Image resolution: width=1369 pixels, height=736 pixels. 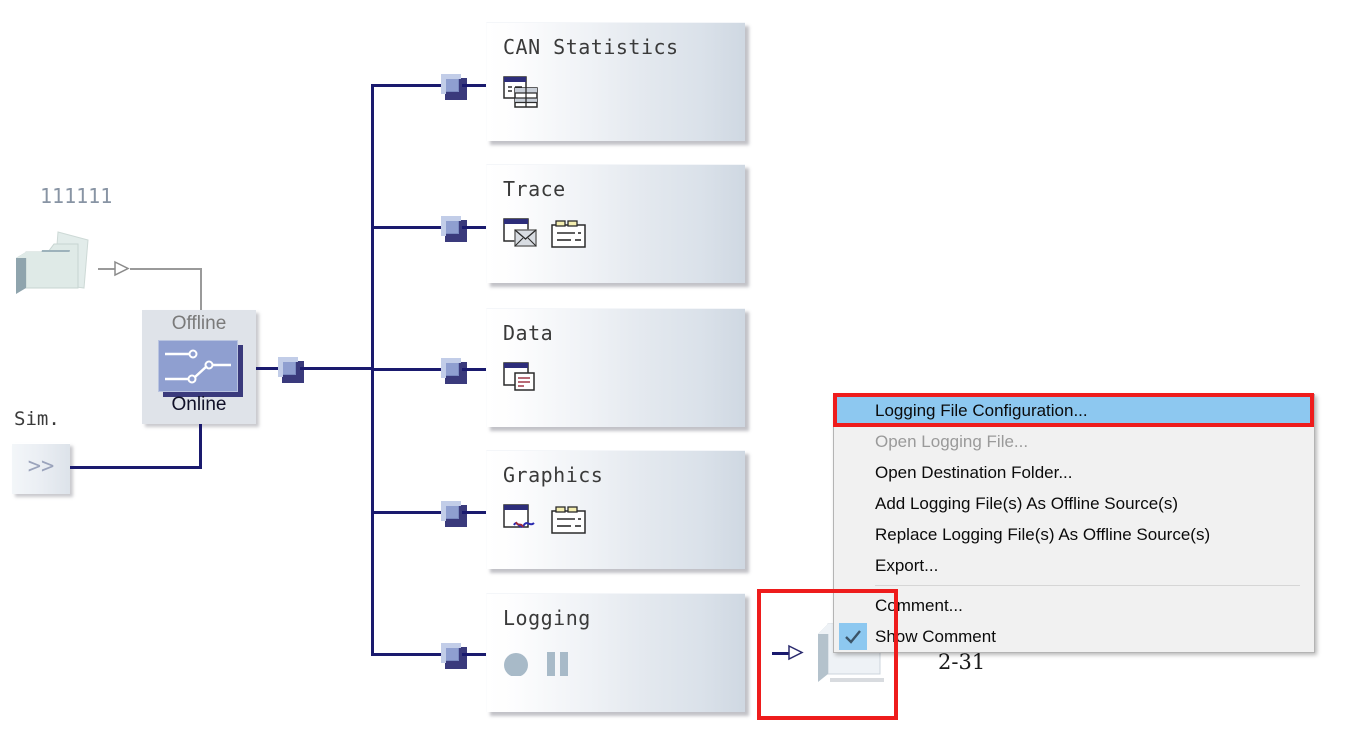 I want to click on connector-can-statistics, so click(x=454, y=87).